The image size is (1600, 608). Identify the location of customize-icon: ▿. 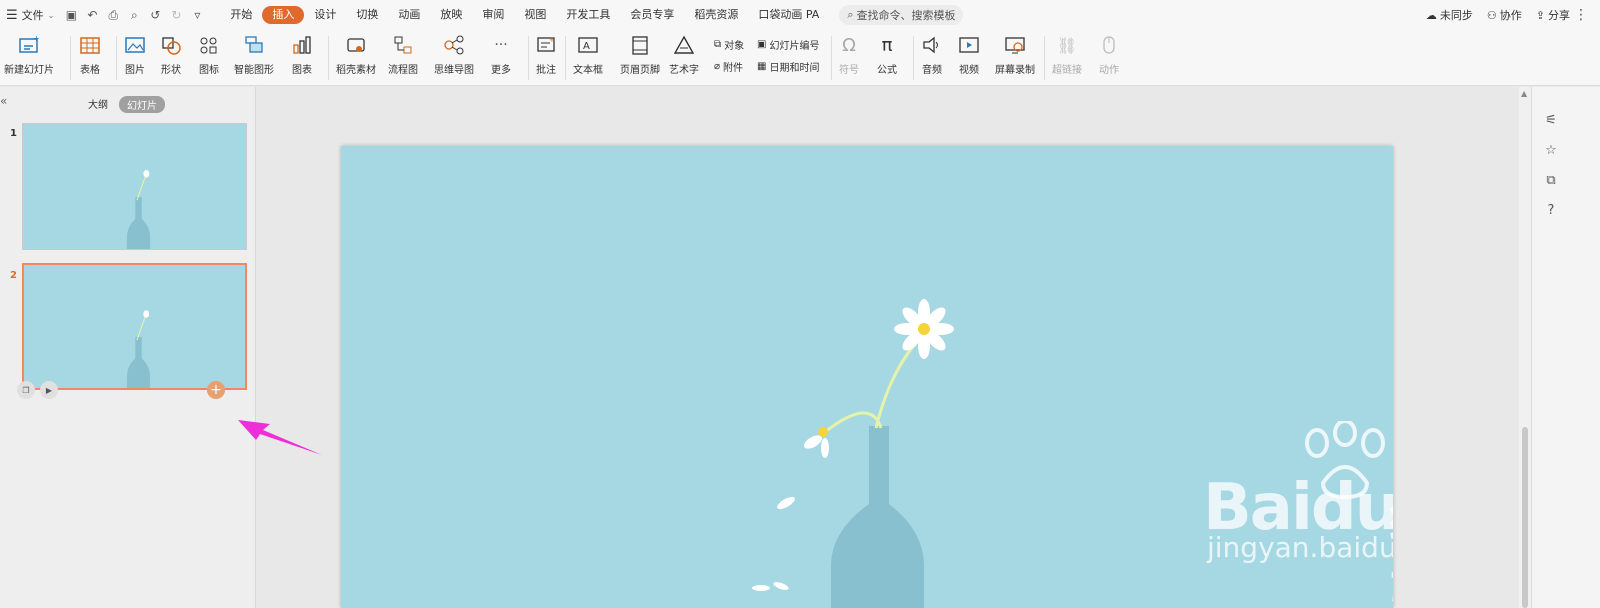
(197, 15).